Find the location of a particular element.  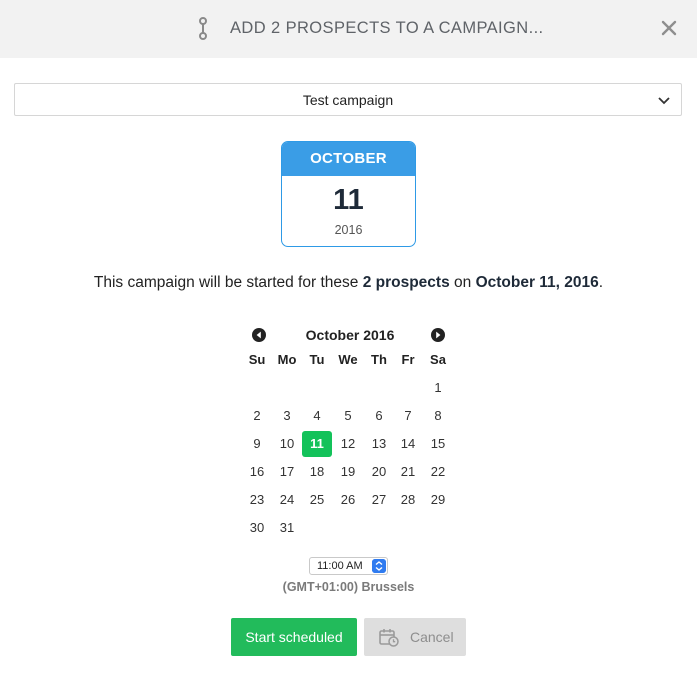

cancel-button-label: Cancel is located at coordinates (432, 637).